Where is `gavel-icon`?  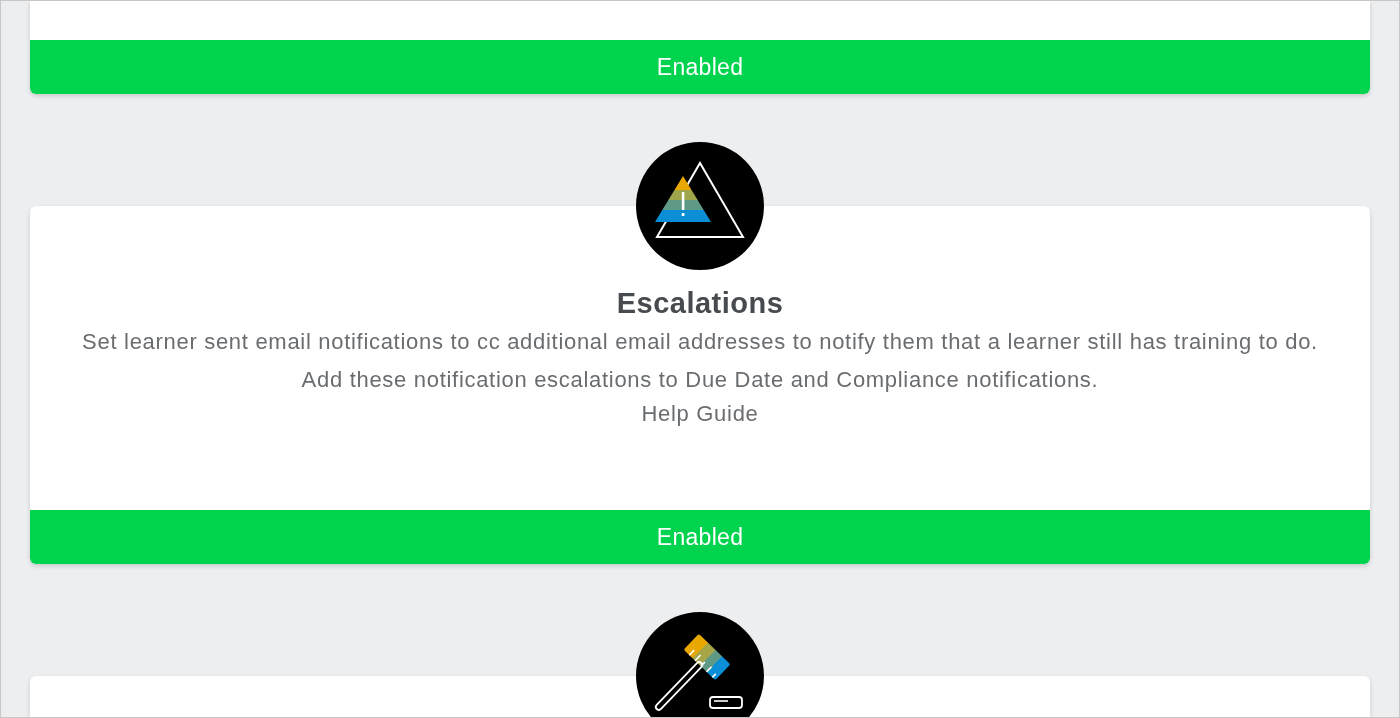
gavel-icon is located at coordinates (700, 664).